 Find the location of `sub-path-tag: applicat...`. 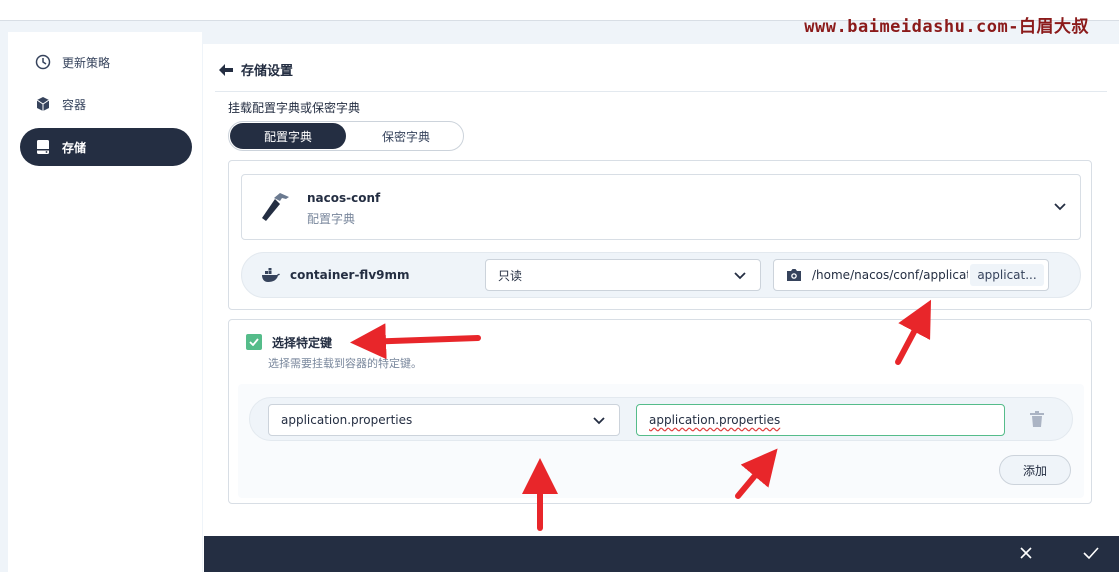

sub-path-tag: applicat... is located at coordinates (1007, 275).